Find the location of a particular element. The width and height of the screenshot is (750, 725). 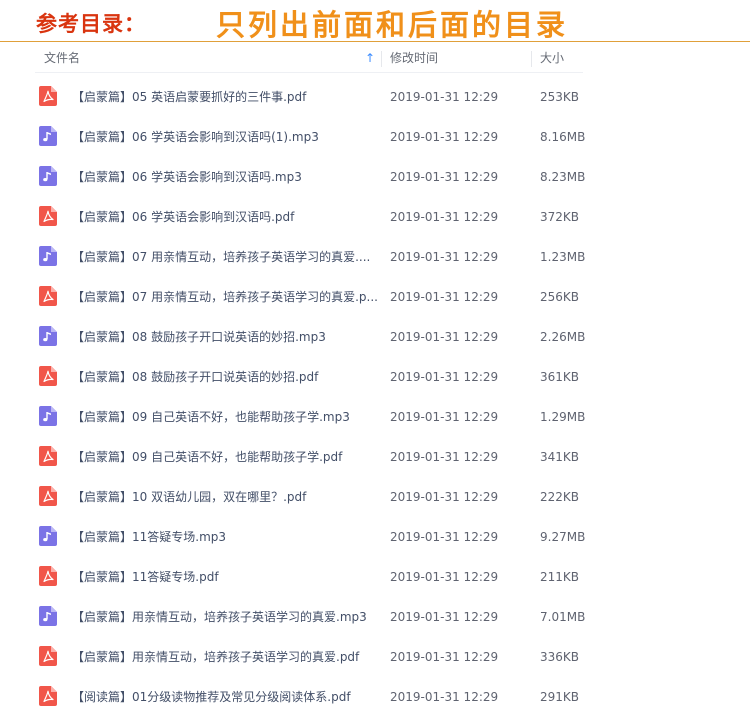

file-name: 【启蒙篇】10 双语幼儿园，双在哪里？.pdf is located at coordinates (224, 497).